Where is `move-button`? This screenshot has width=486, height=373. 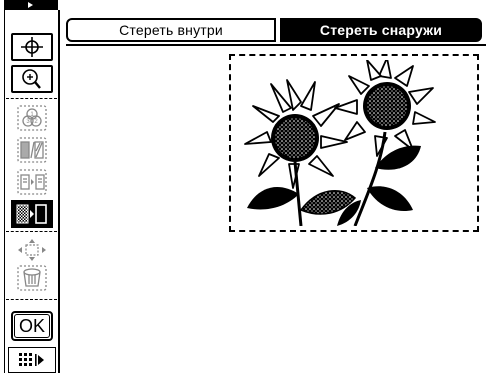 move-button is located at coordinates (32, 47).